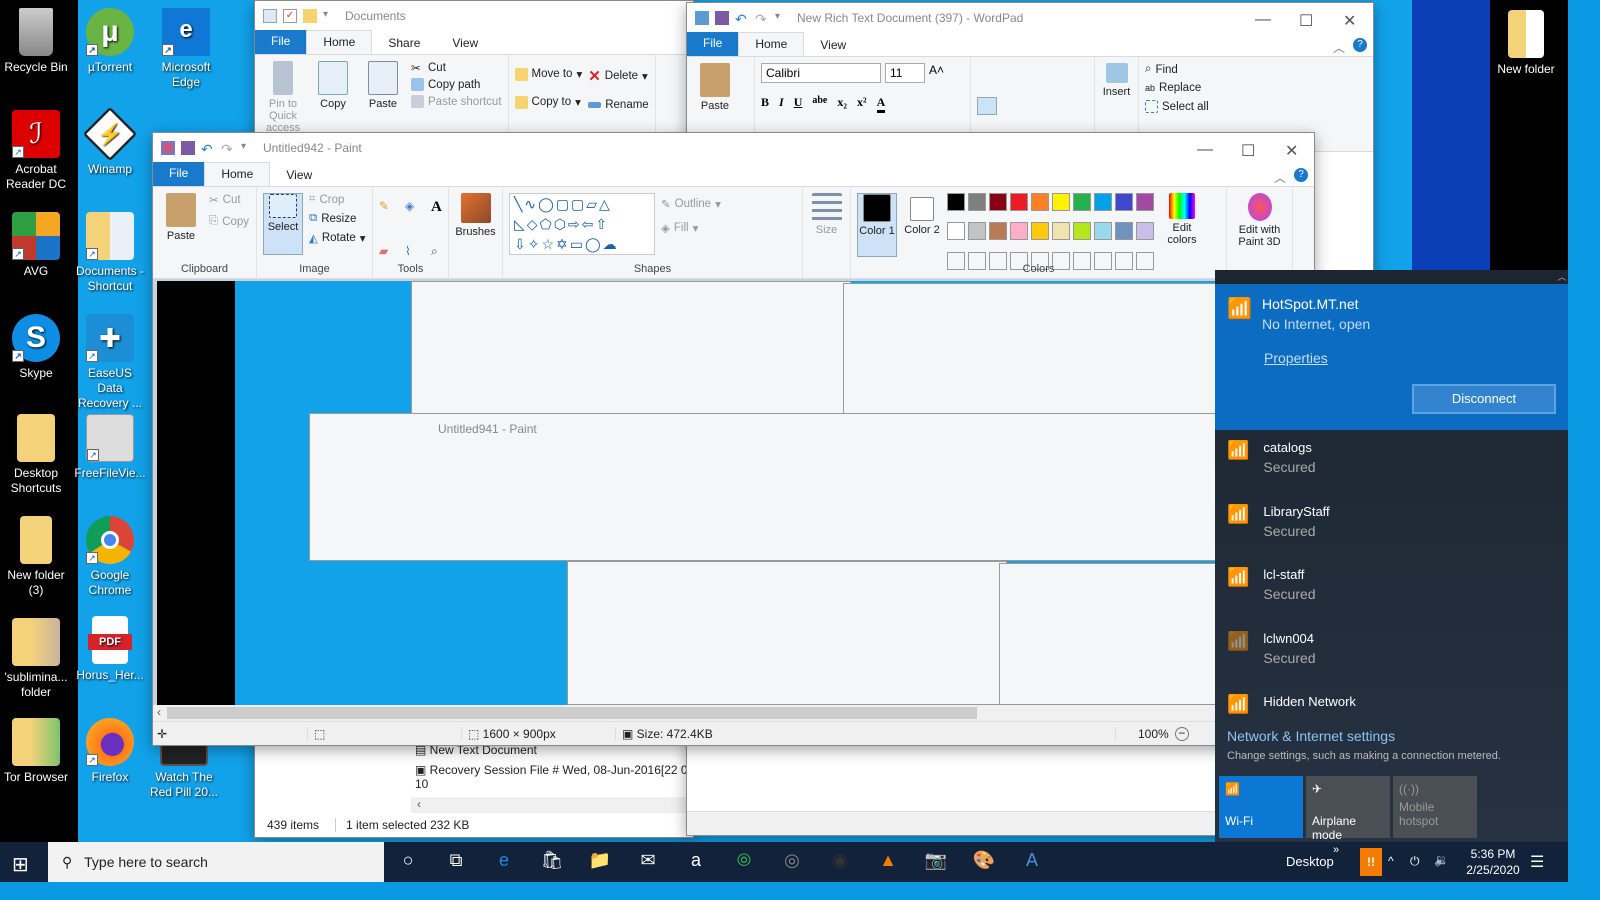 The height and width of the screenshot is (900, 1600). Describe the element at coordinates (819, 104) in the screenshot. I see `strikethrough-button: abe` at that location.